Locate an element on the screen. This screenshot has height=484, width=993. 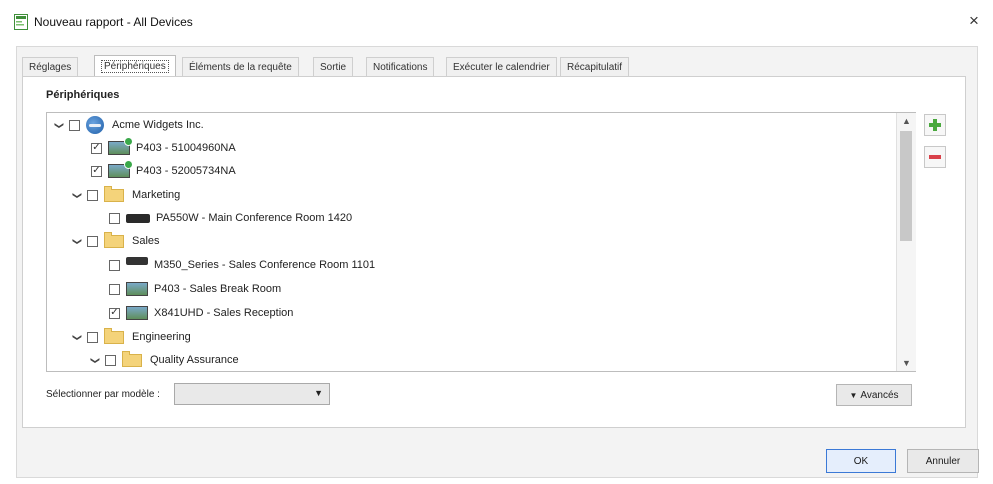
organization-globe-icon is located at coordinates (95, 125).